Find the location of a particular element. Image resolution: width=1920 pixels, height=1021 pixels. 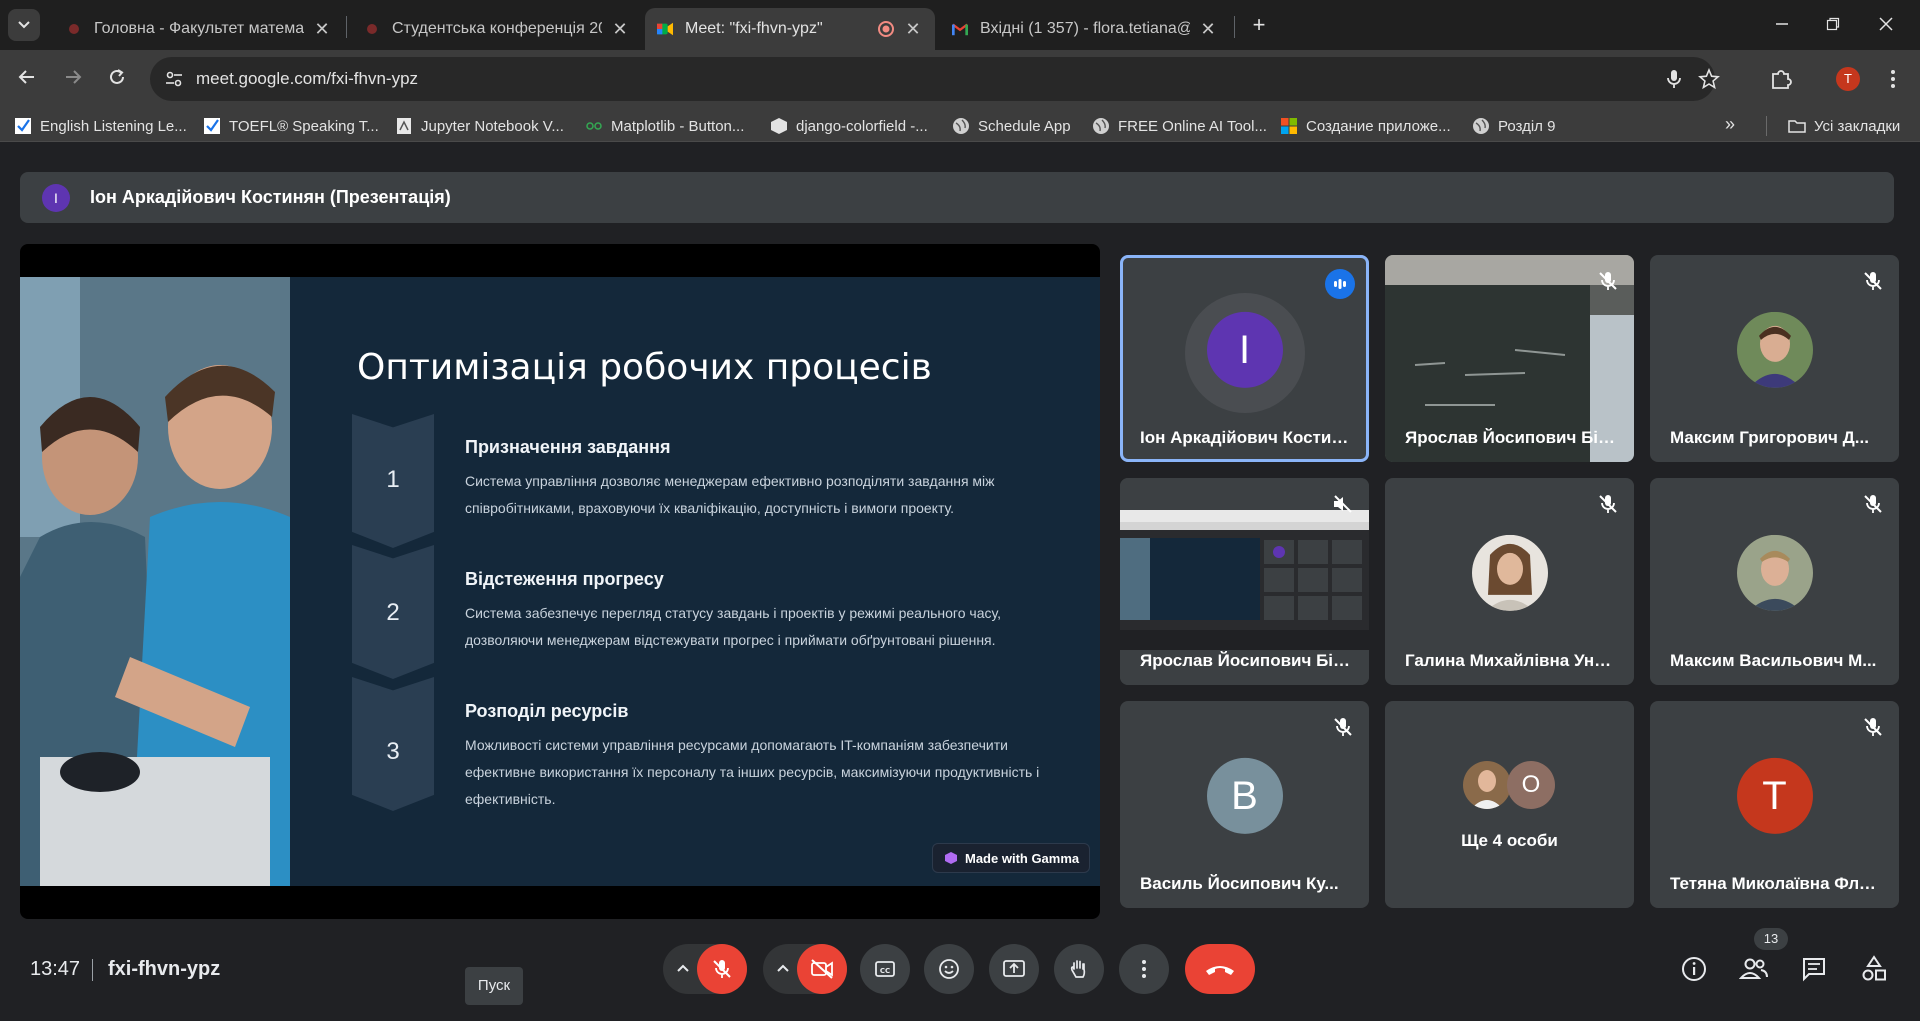

tab-gmail: Вхідні (1 357) - flora.tetiana@cl ✕ is located at coordinates (1085, 29).